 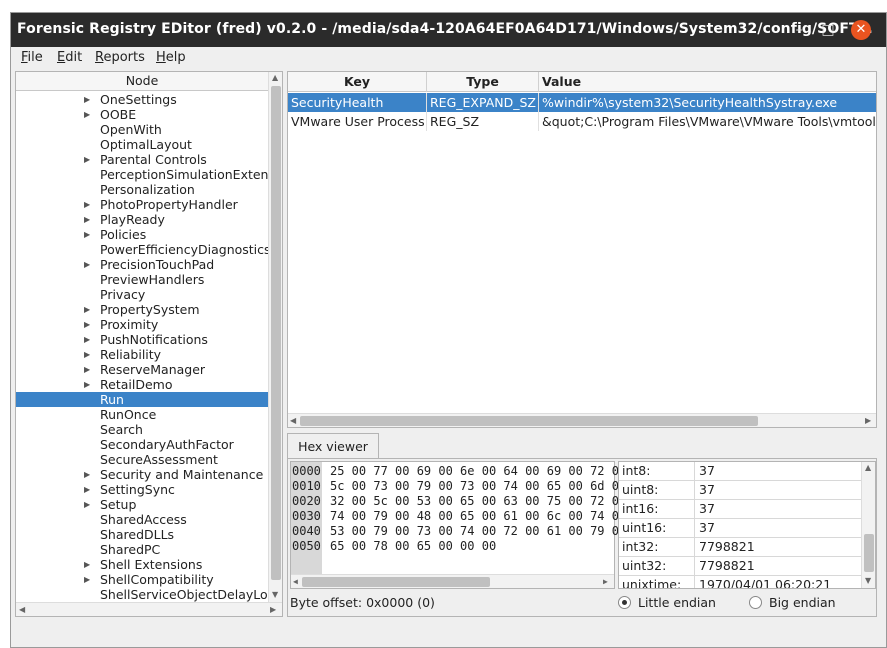 What do you see at coordinates (142, 159) in the screenshot?
I see `tree-node: ▶ Parental Controls` at bounding box center [142, 159].